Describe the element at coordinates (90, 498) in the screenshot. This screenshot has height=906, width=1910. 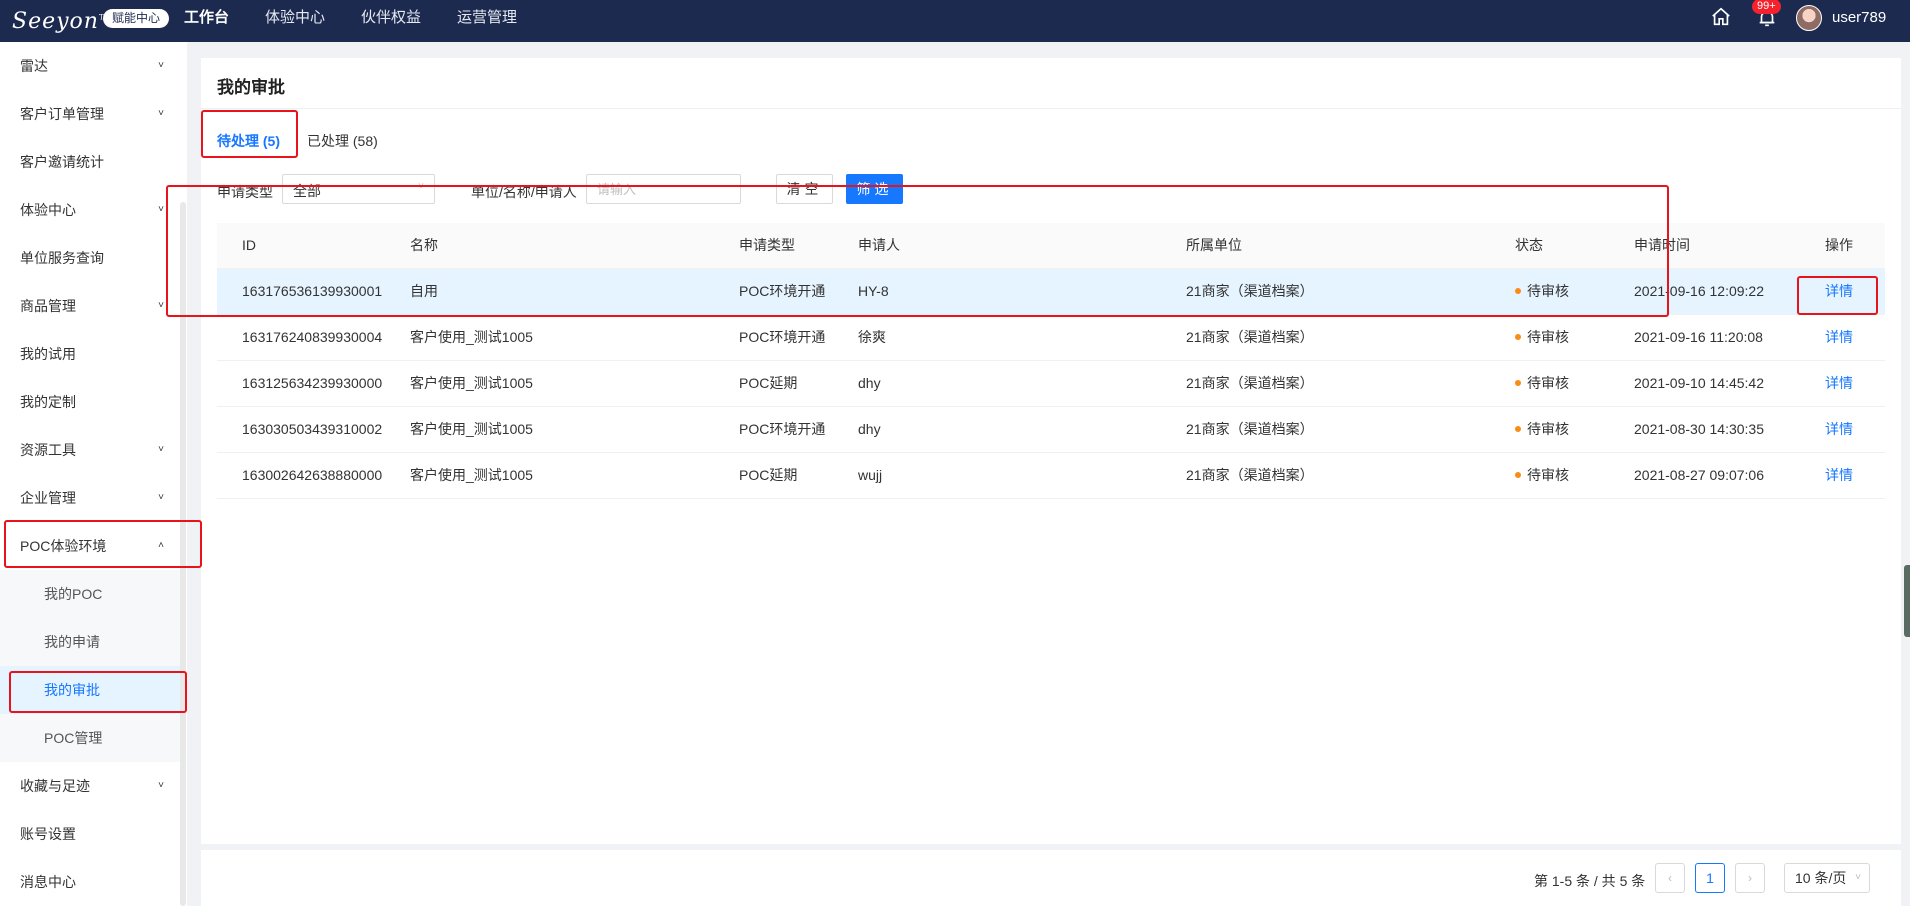
I see `sidebar-item-enterprise: 企业管理 ˅` at that location.